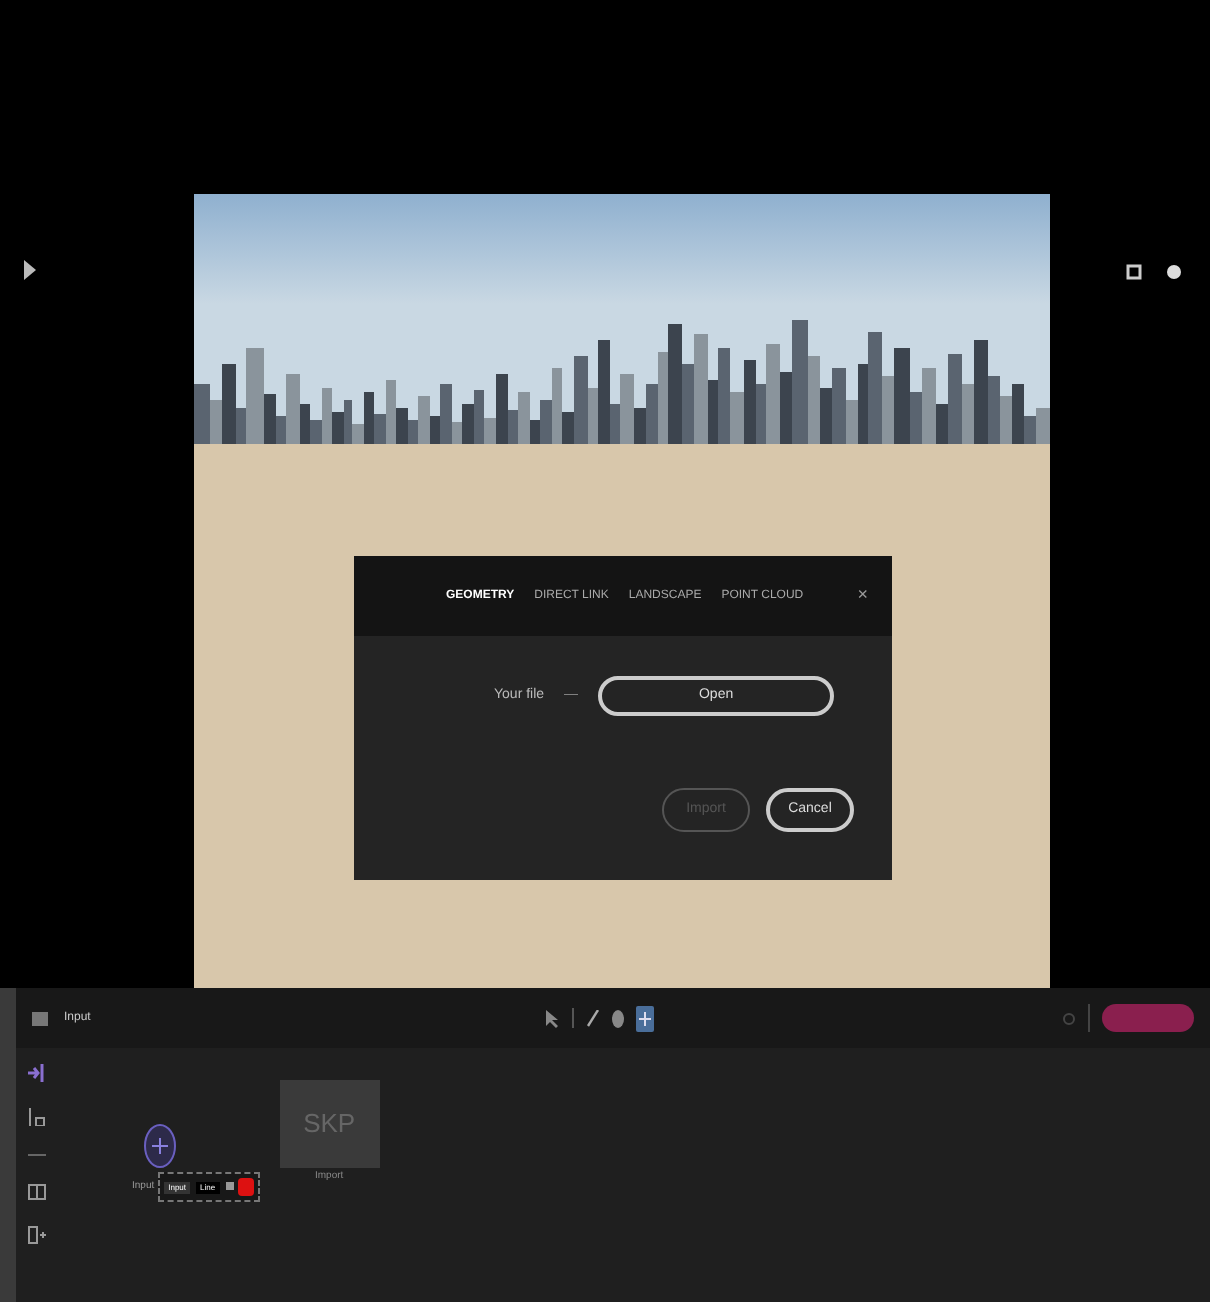 The image size is (1210, 1302). Describe the element at coordinates (40, 1018) in the screenshot. I see `menu-icon` at that location.